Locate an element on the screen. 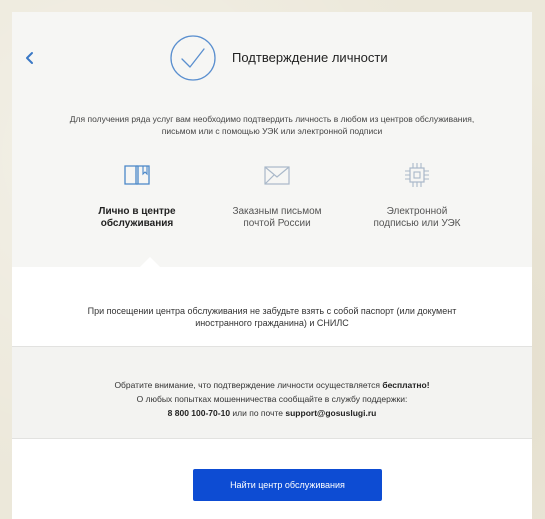 The image size is (545, 519). page-title: Подтверждение личности is located at coordinates (310, 57).